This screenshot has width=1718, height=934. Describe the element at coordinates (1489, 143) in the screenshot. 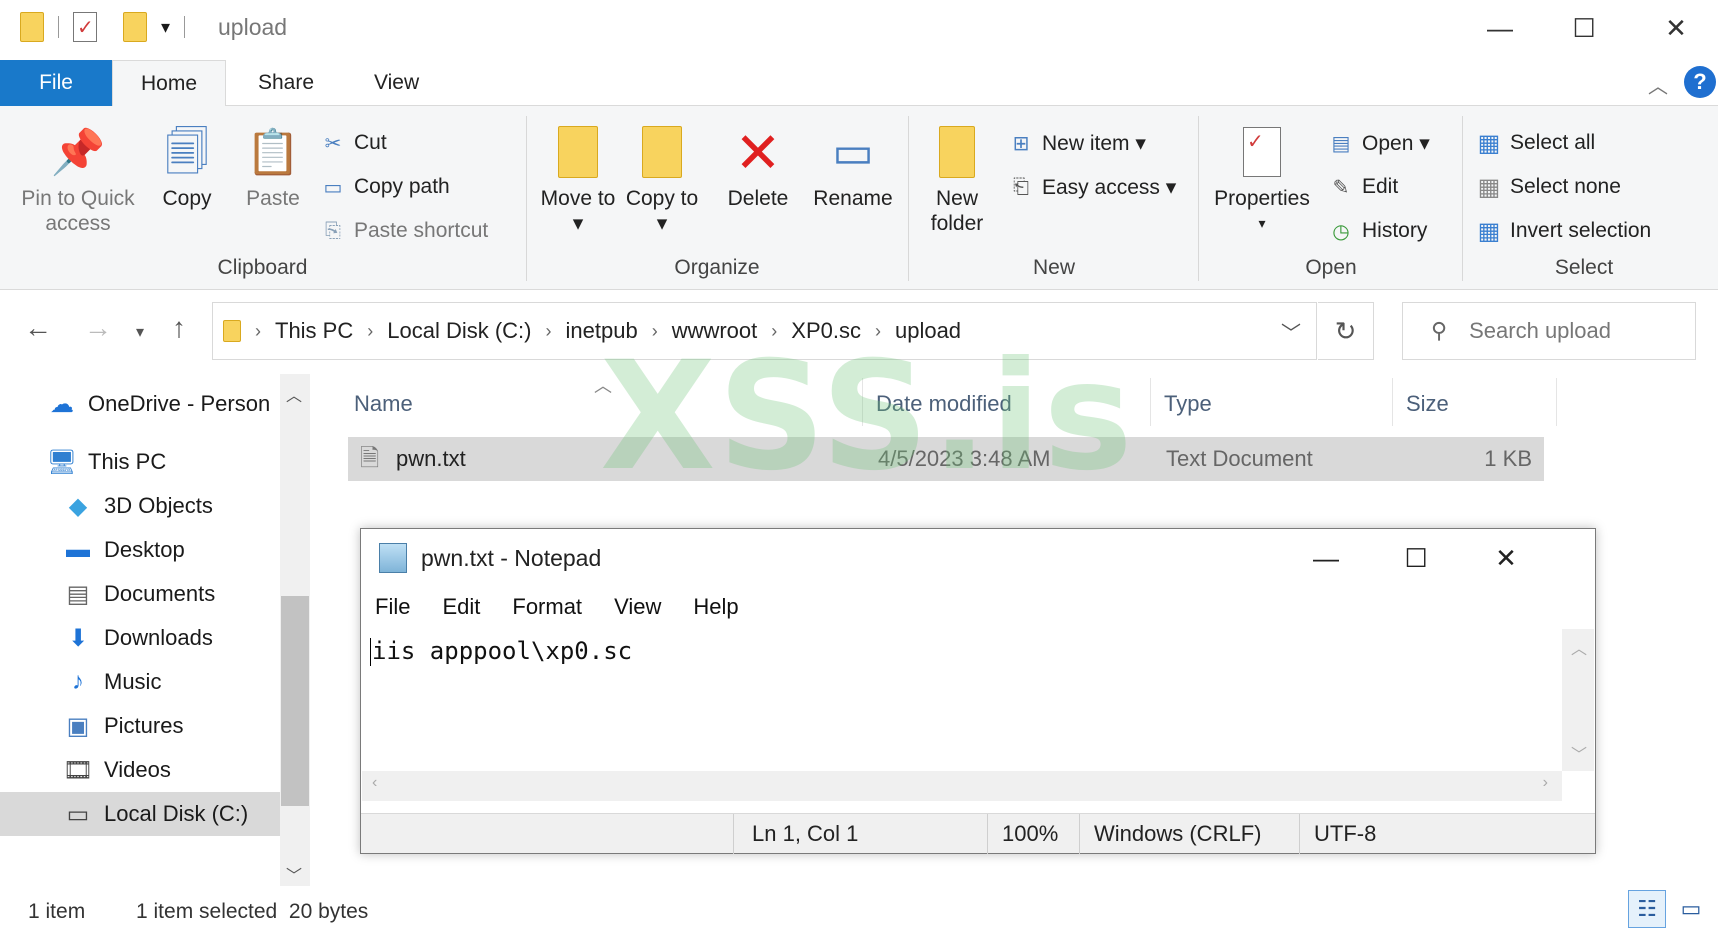

I see `select-all-icon: ▦` at that location.